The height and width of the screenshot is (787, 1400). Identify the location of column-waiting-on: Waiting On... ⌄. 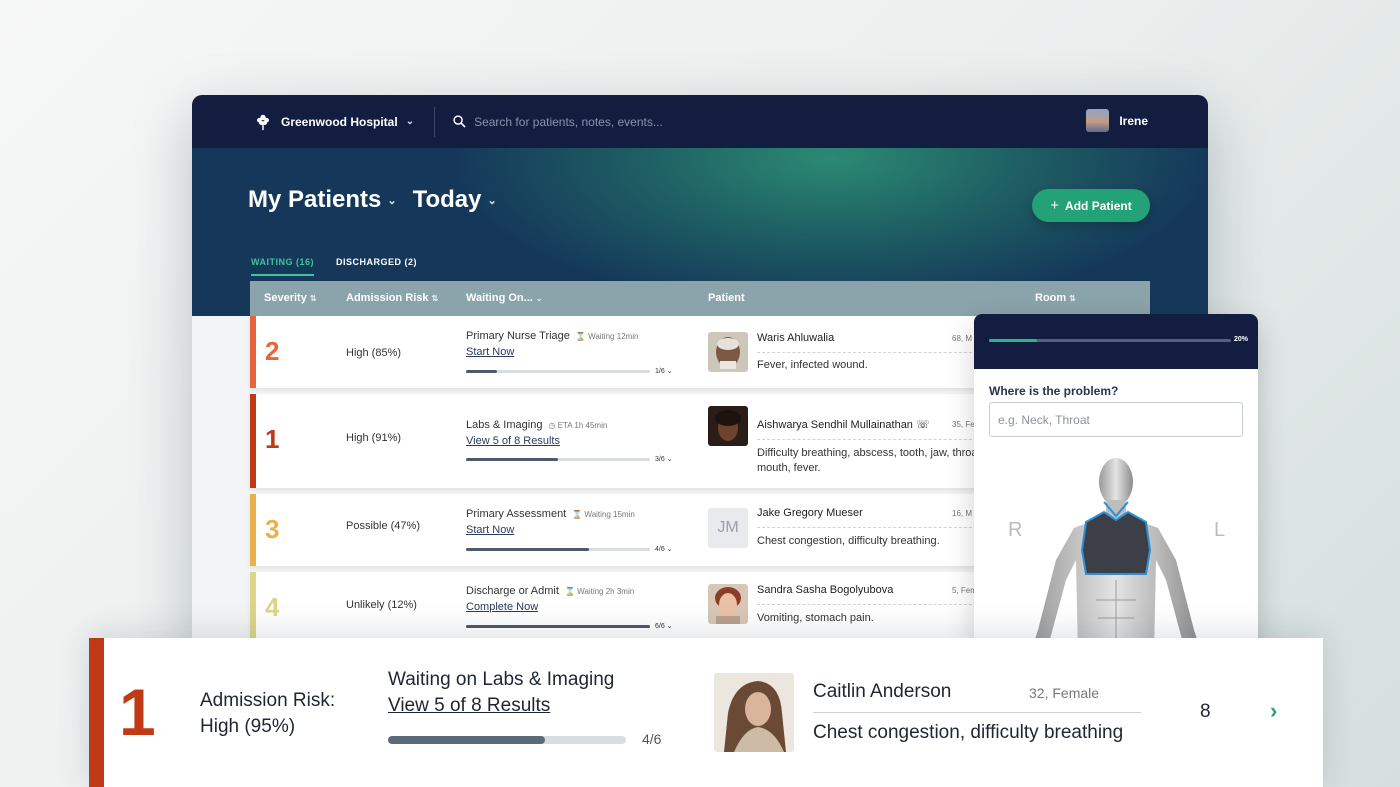
(504, 298).